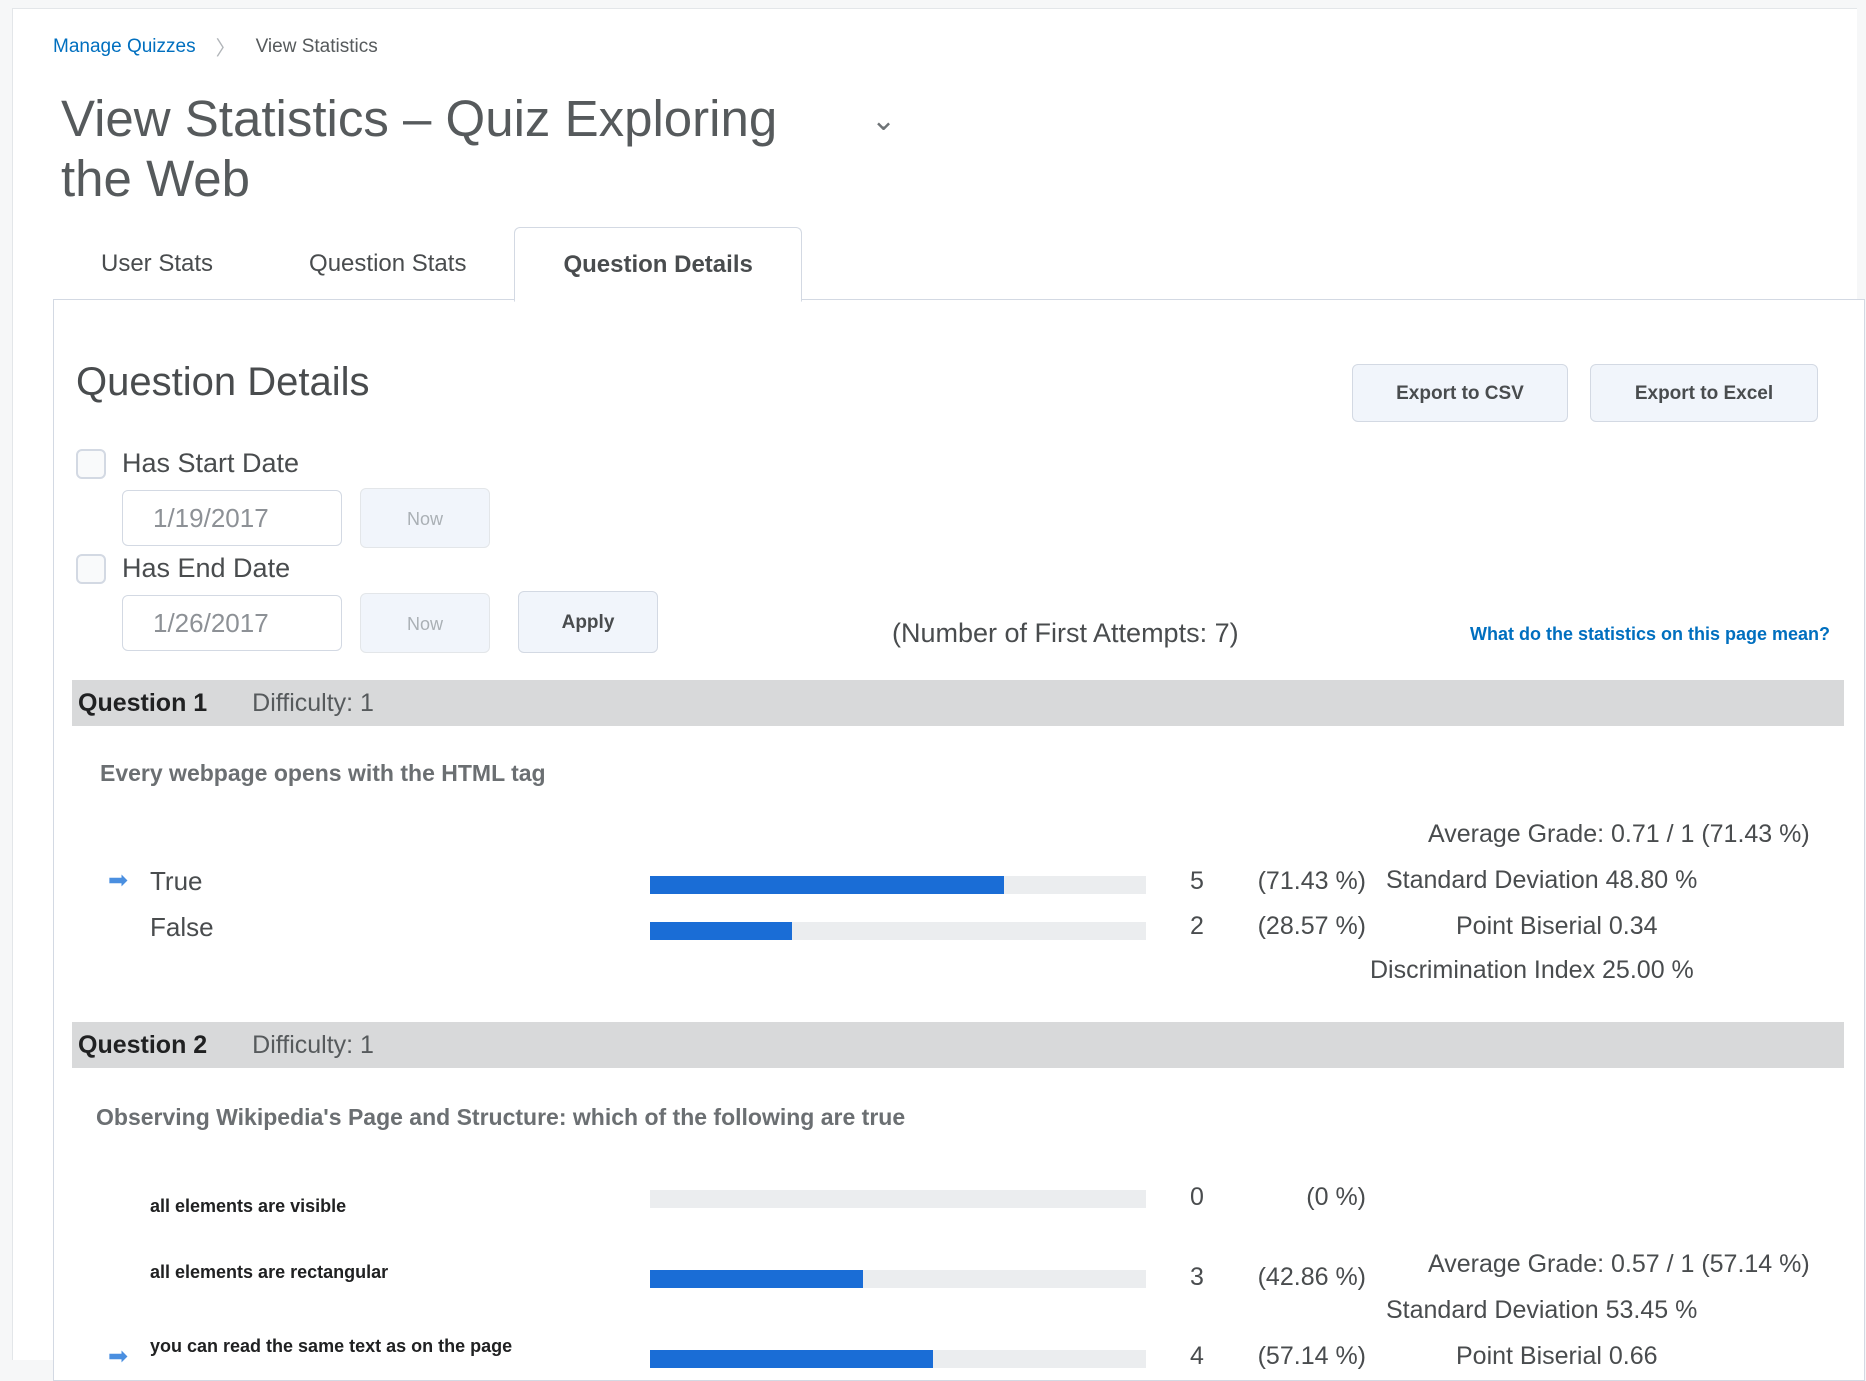 The width and height of the screenshot is (1866, 1381). Describe the element at coordinates (206, 568) in the screenshot. I see `has-end-date-label: Has End Date` at that location.